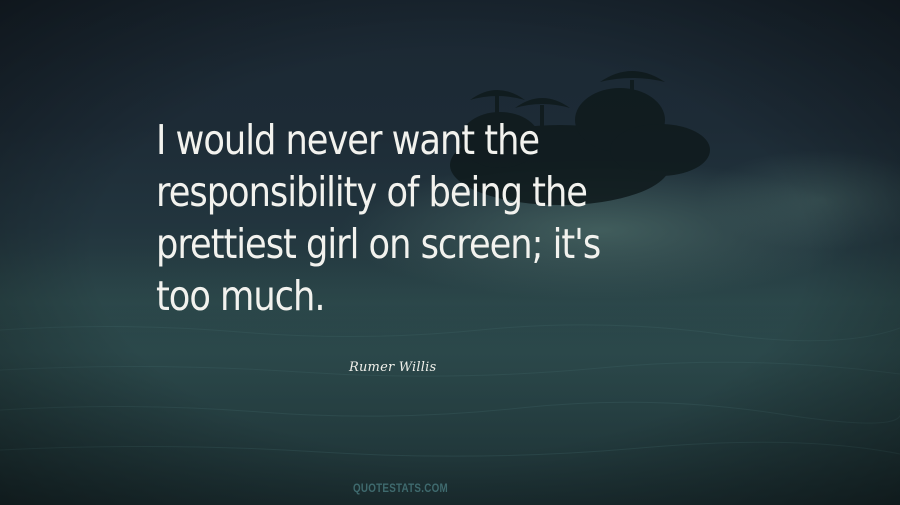 This screenshot has height=505, width=900. I want to click on quote-line: prettiest girl on screen; it's, so click(378, 244).